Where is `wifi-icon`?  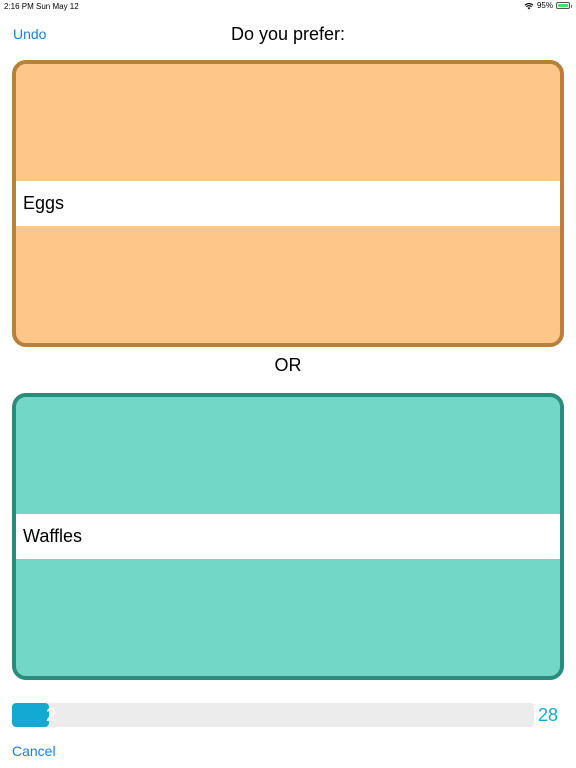 wifi-icon is located at coordinates (529, 6).